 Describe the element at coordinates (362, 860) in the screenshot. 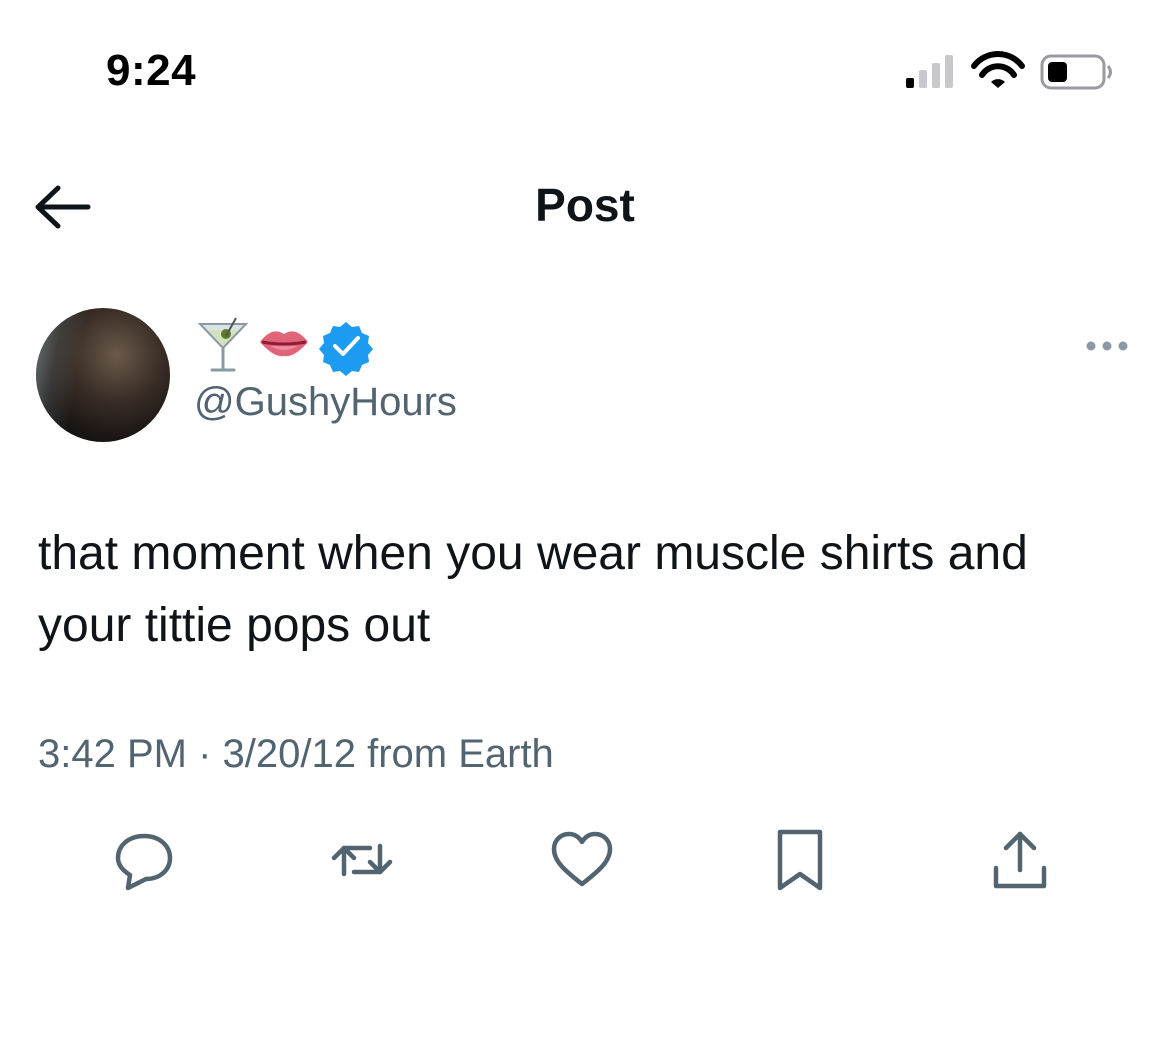

I see `repost-icon` at that location.